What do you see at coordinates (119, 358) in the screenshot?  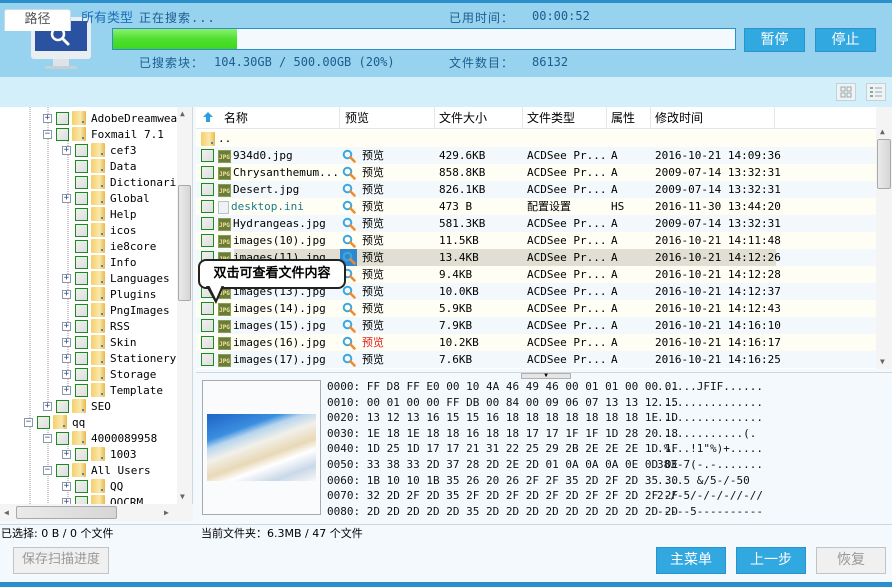 I see `tree-node: + Stationery` at bounding box center [119, 358].